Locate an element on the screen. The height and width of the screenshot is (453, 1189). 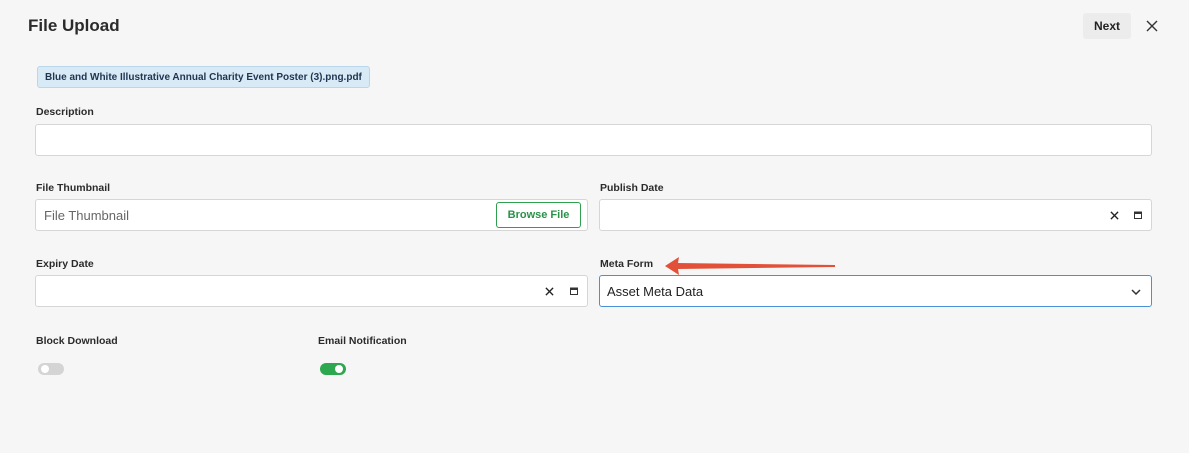
meta-form-label: Meta Form is located at coordinates (627, 264).